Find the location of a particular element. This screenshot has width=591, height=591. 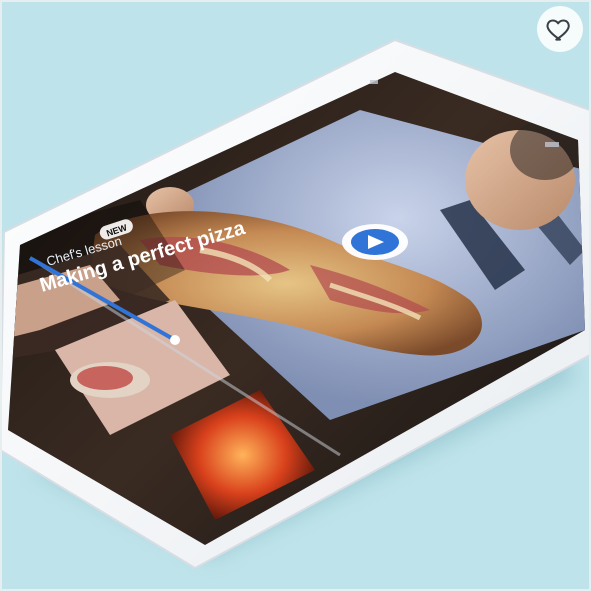

progress-knob is located at coordinates (175, 340).